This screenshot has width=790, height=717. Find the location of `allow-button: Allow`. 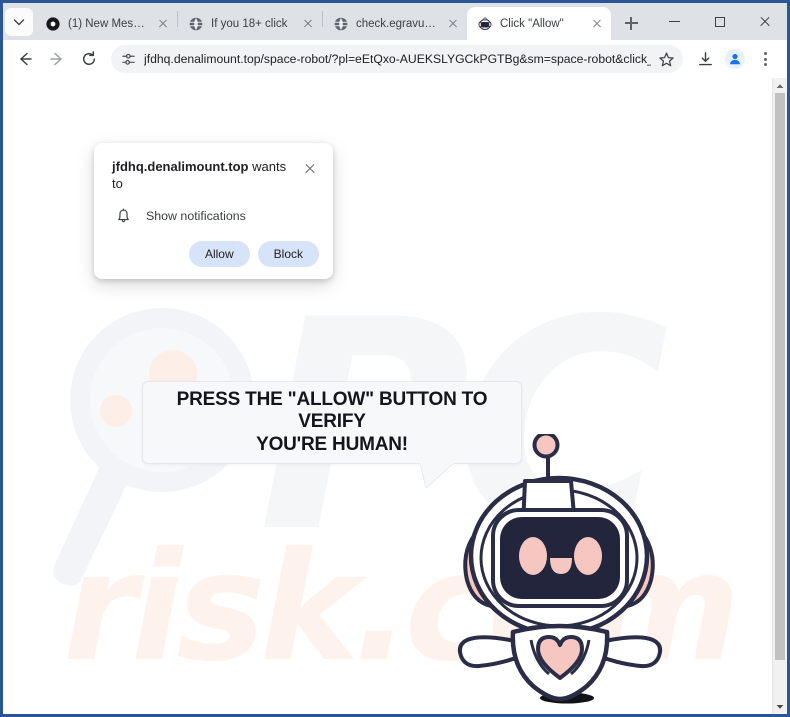

allow-button: Allow is located at coordinates (219, 253).